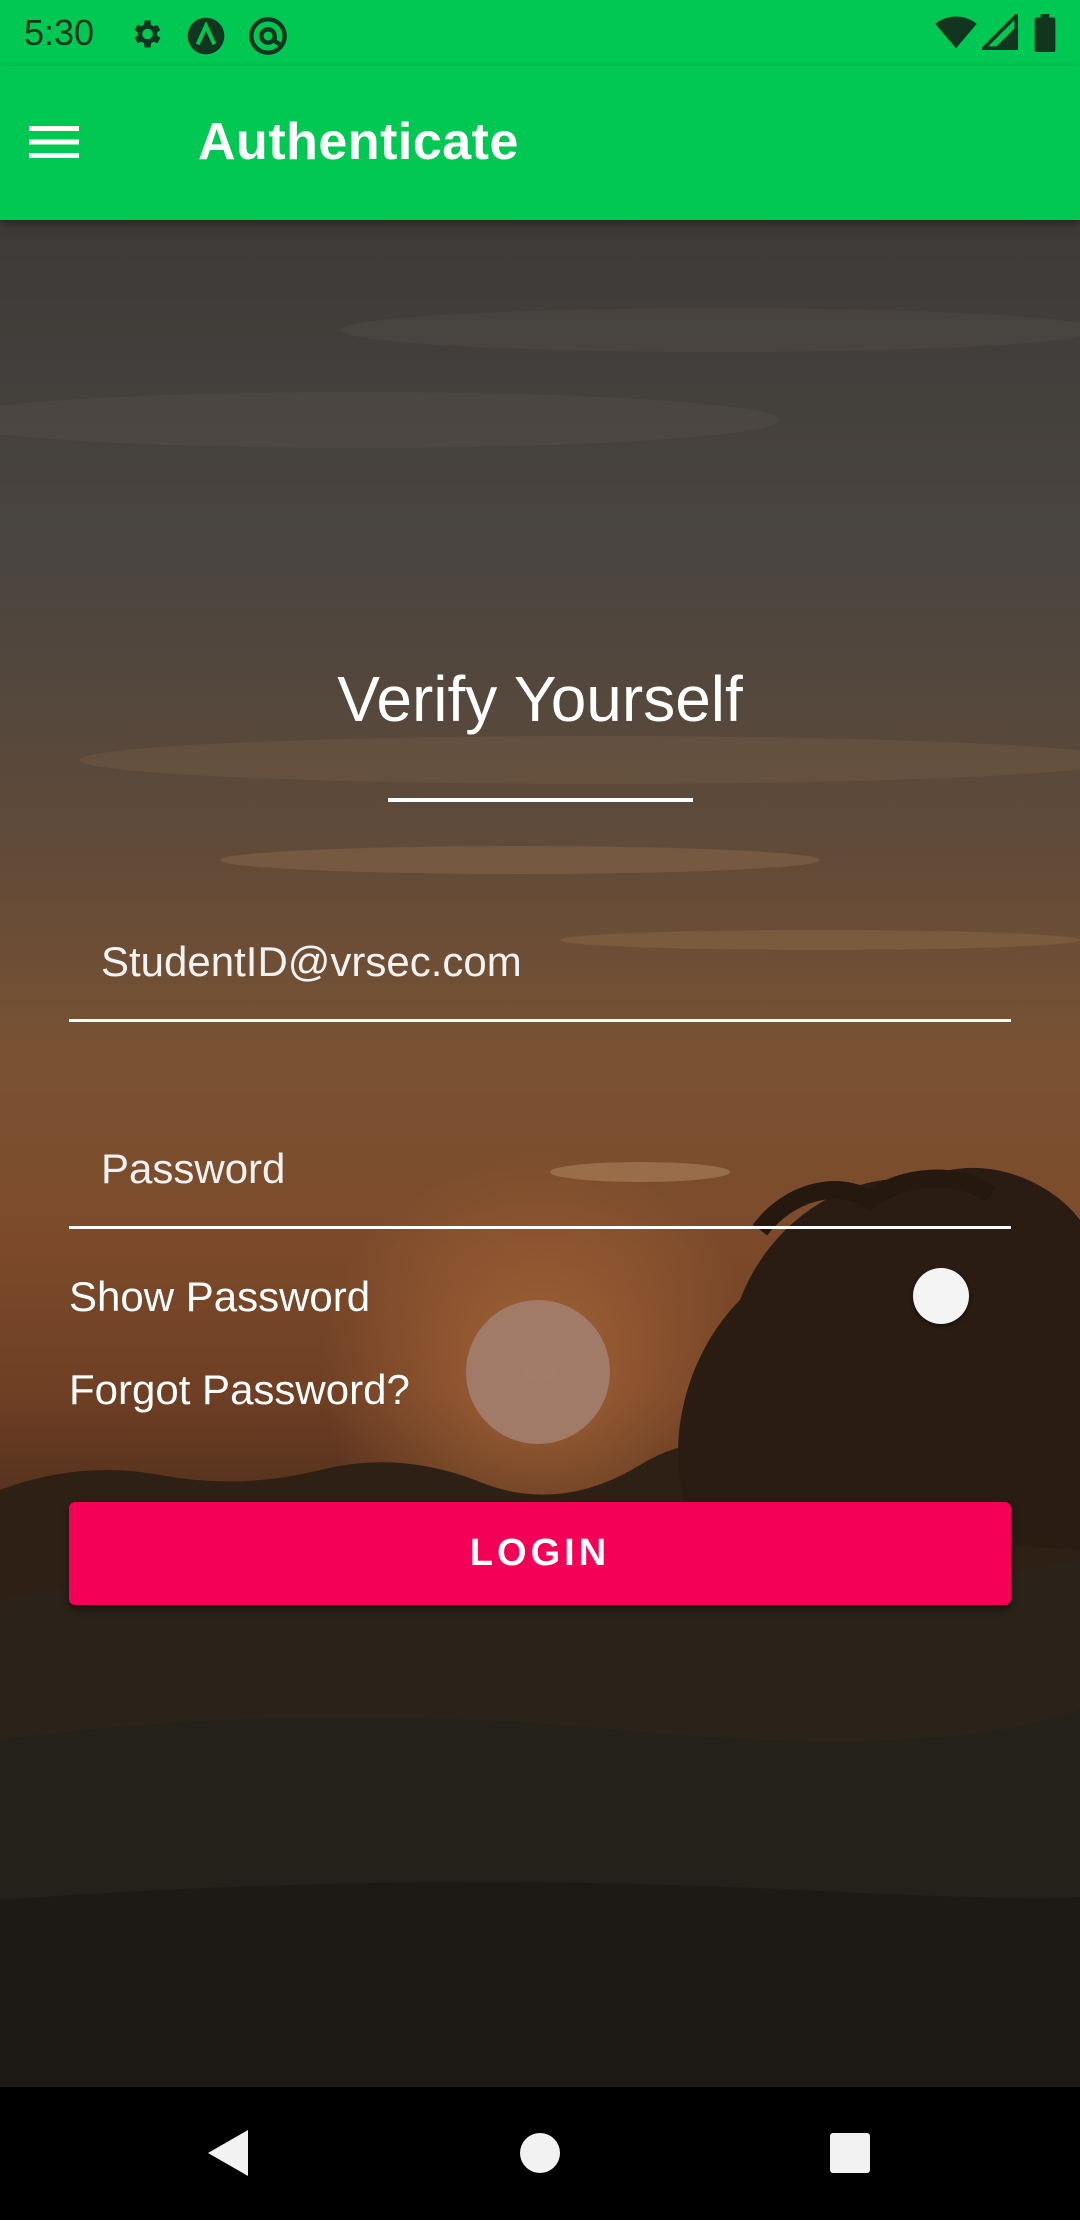  I want to click on password-input, so click(541, 1169).